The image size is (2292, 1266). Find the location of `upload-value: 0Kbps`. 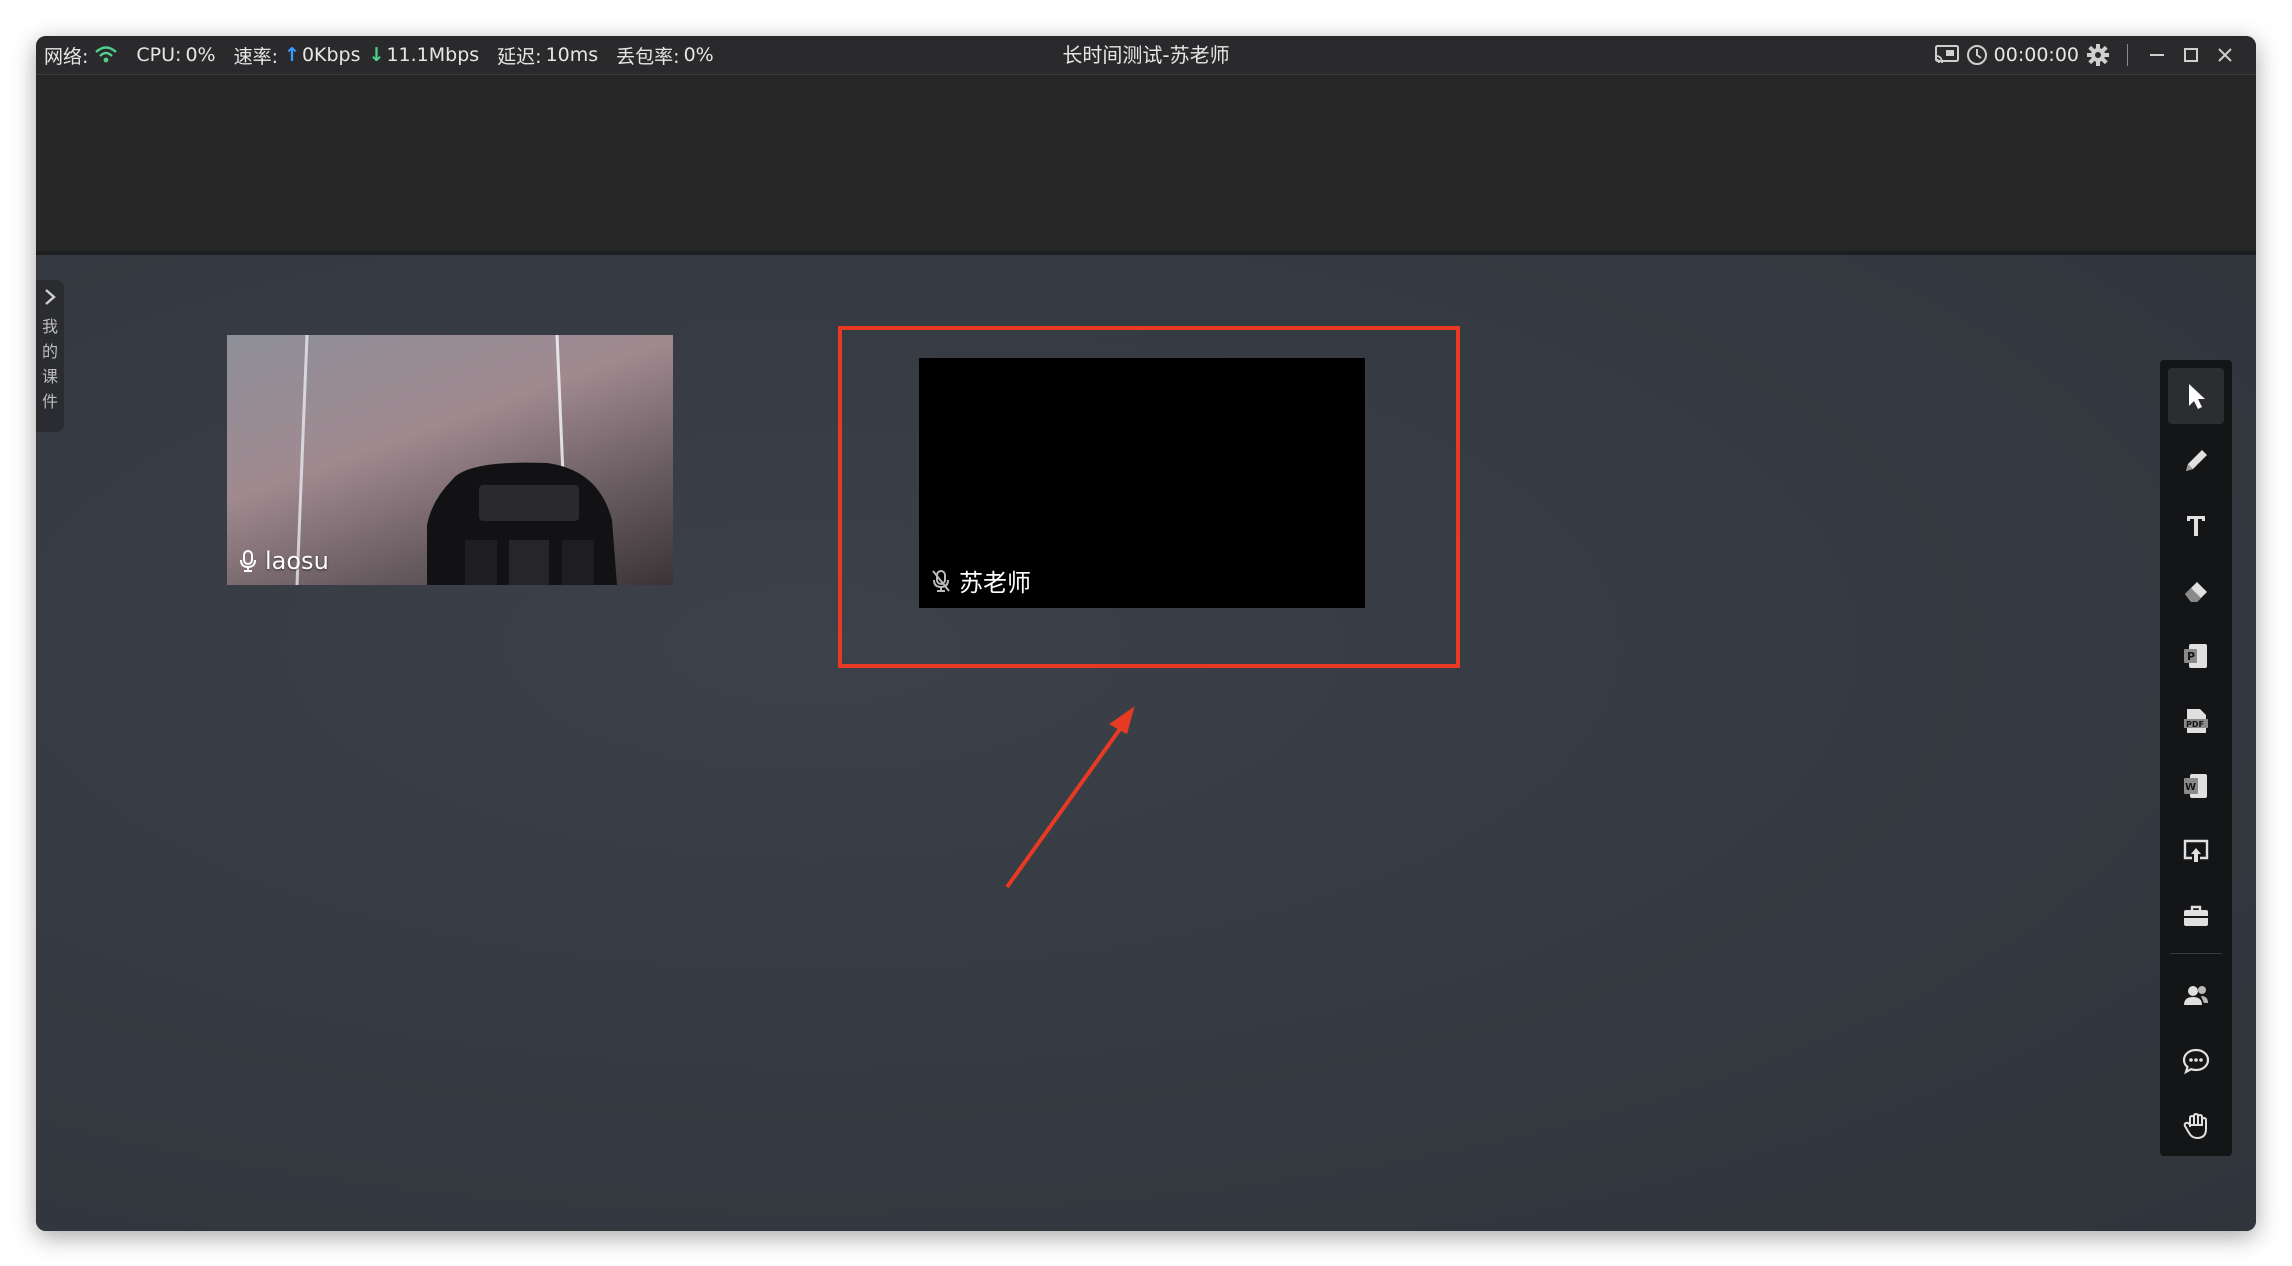

upload-value: 0Kbps is located at coordinates (331, 55).